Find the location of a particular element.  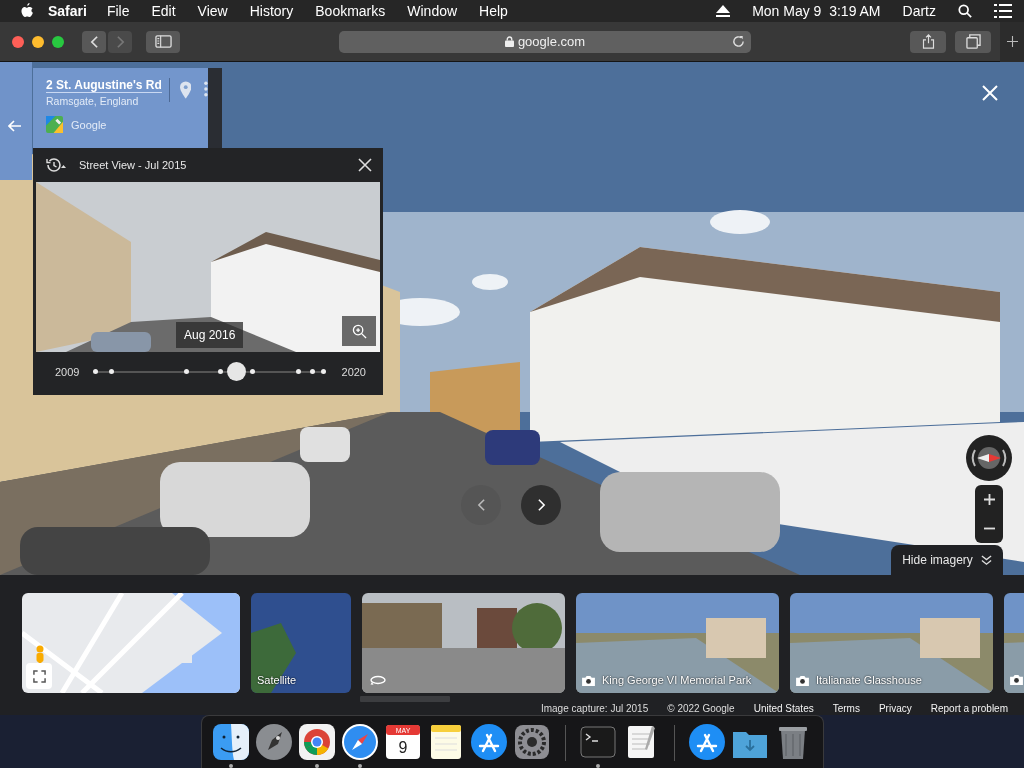

history-toggle-button is located at coordinates (56, 165).